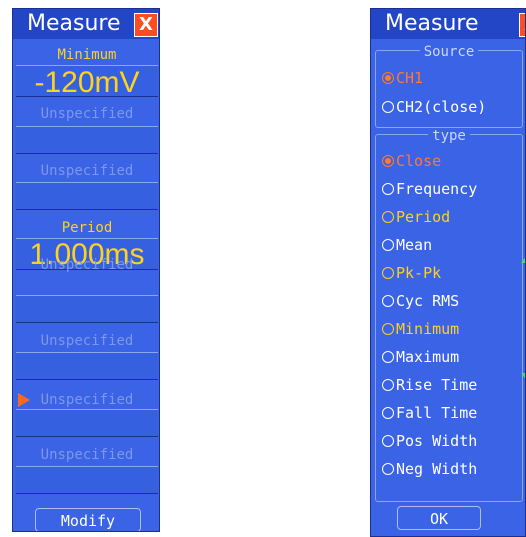 The width and height of the screenshot is (526, 537). Describe the element at coordinates (87, 114) in the screenshot. I see `slot-2-label: Unspecified` at that location.